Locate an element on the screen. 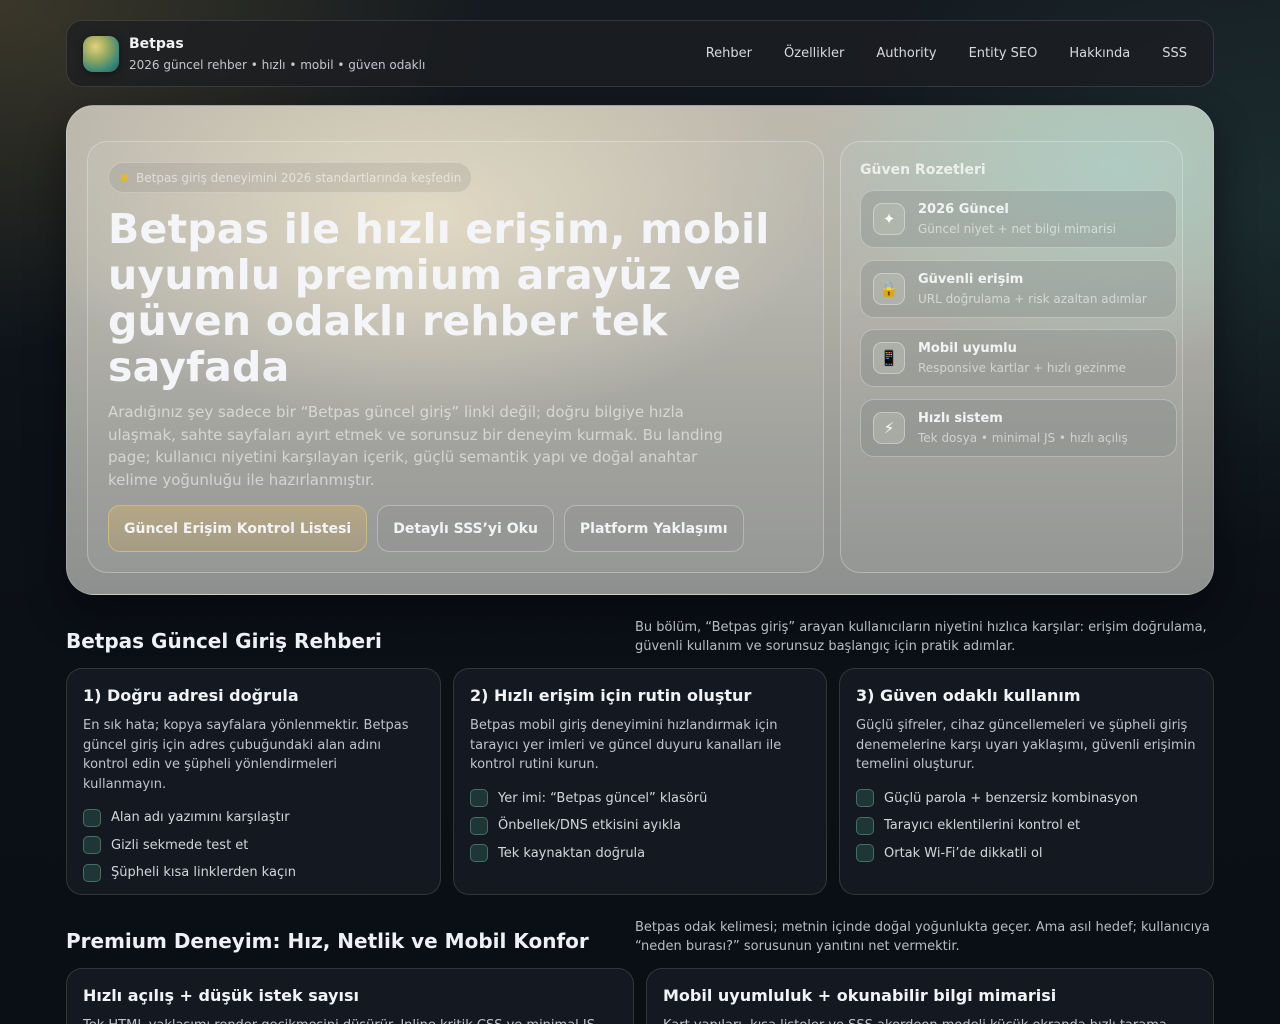 This screenshot has height=1024, width=1280. checklist-item: Tek kaynaktan doğrula is located at coordinates (640, 854).